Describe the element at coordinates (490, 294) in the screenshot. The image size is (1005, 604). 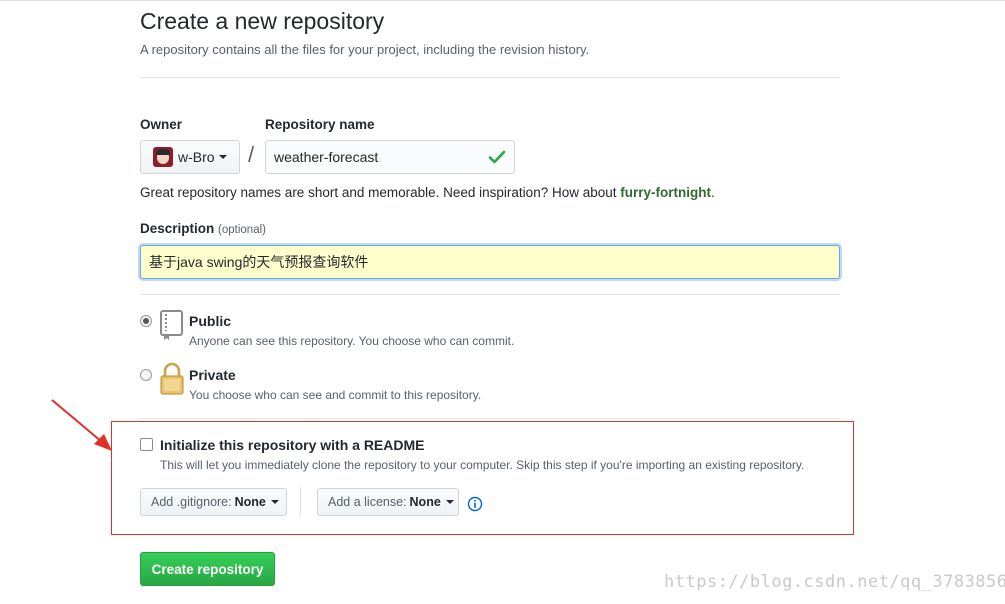
I see `section-divider` at that location.